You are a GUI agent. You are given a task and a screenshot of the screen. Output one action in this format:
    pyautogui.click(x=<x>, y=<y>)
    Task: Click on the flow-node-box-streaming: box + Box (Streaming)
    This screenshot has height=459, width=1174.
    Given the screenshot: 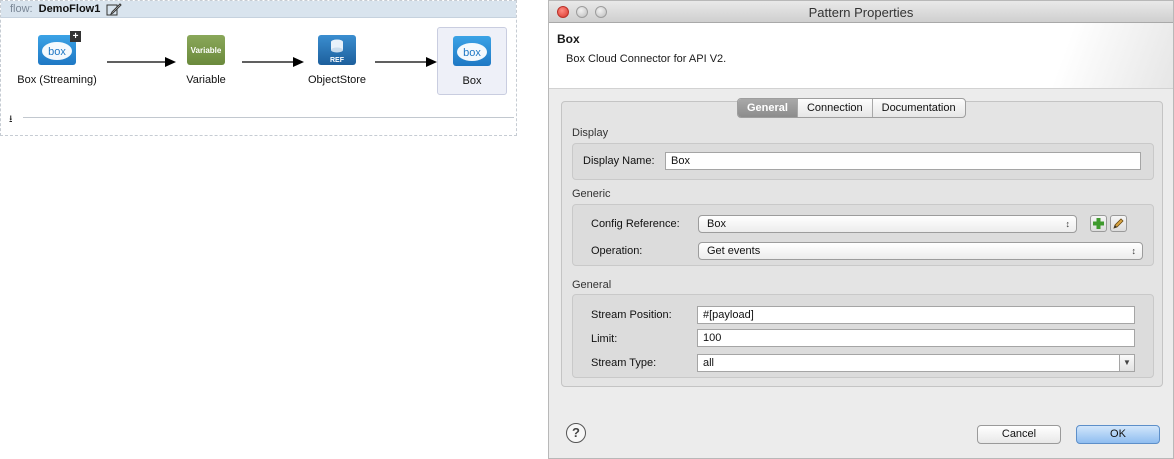 What is the action you would take?
    pyautogui.click(x=57, y=61)
    